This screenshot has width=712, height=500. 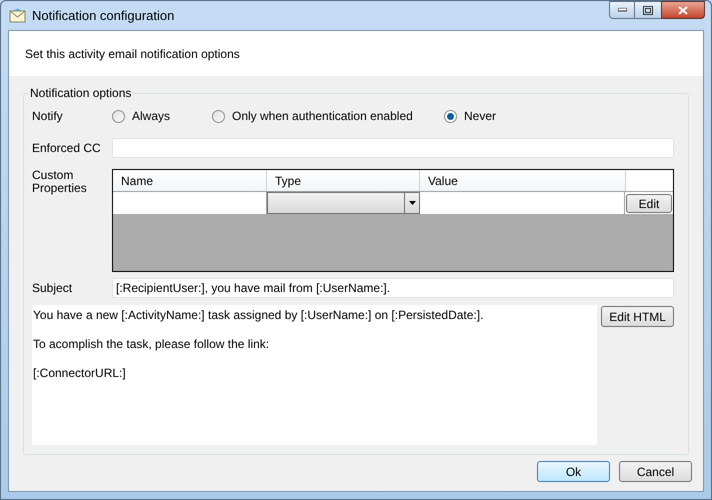 What do you see at coordinates (649, 203) in the screenshot?
I see `edit-button: Edit` at bounding box center [649, 203].